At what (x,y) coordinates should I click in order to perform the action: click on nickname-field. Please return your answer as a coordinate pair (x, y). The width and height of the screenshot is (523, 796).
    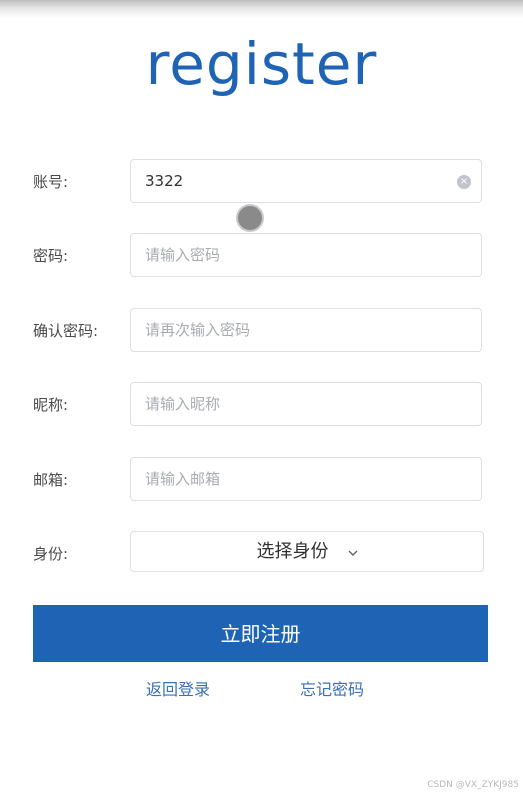
    Looking at the image, I should click on (306, 404).